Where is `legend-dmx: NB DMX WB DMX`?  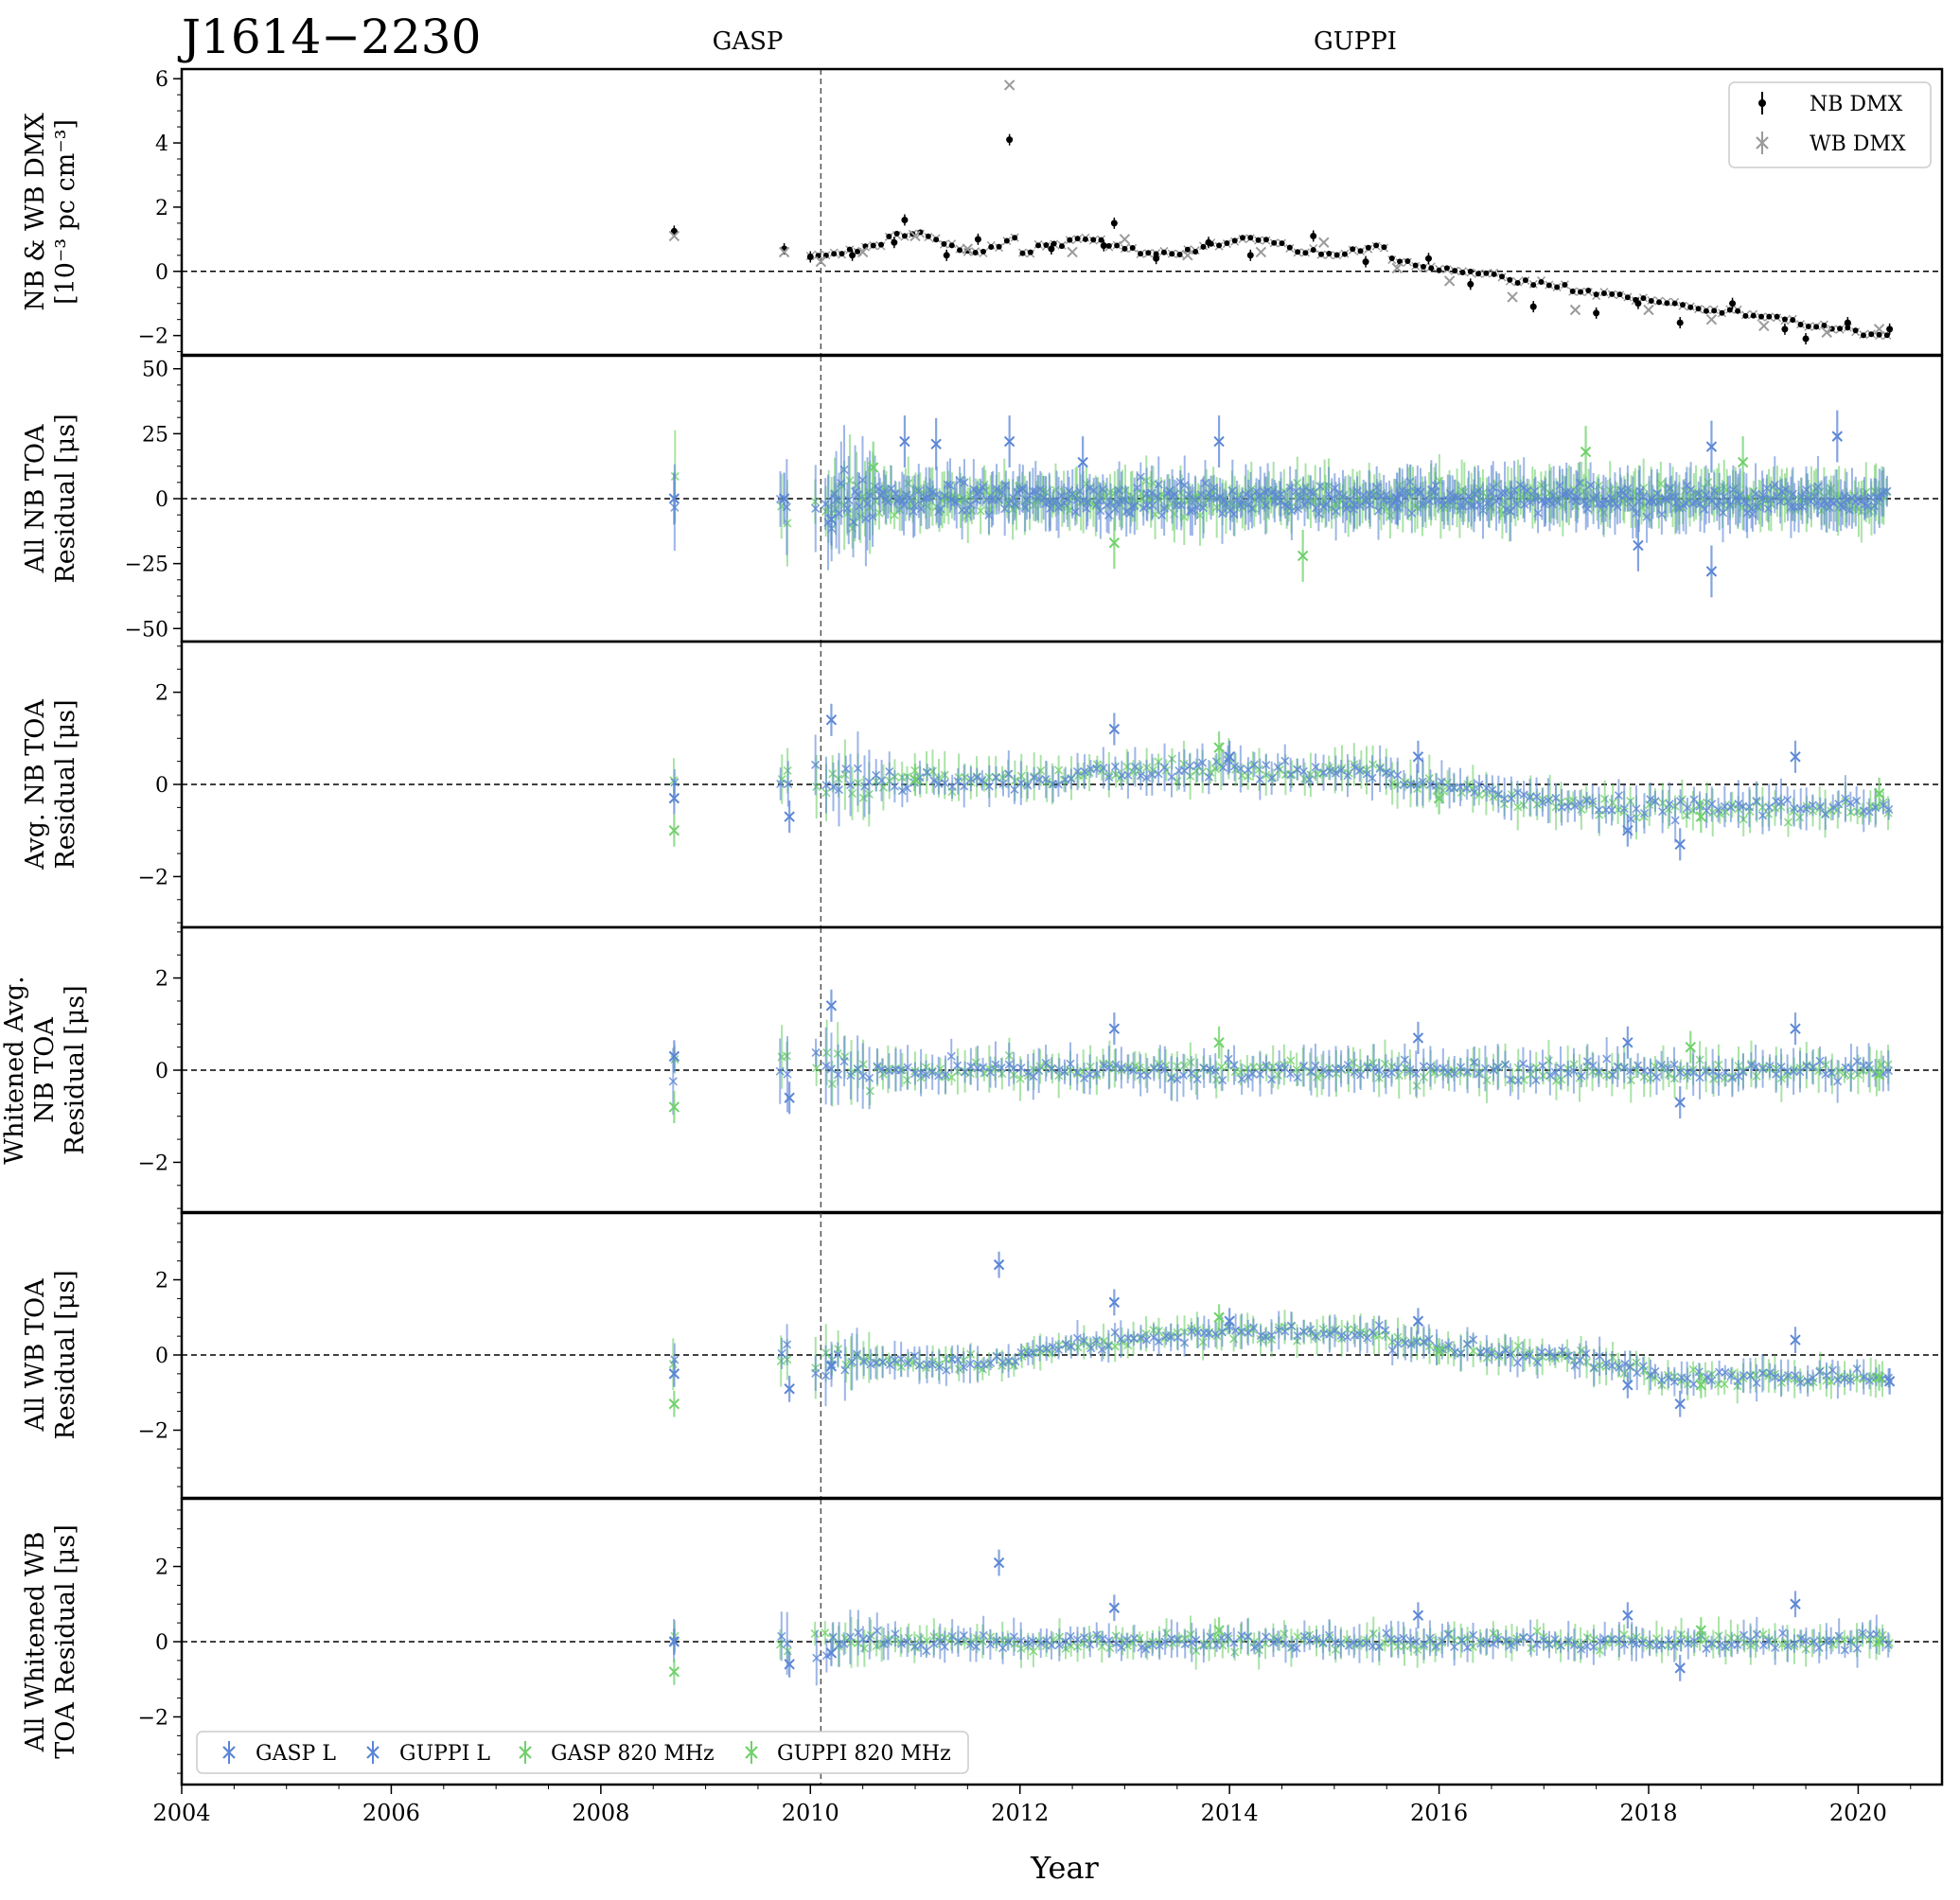
legend-dmx: NB DMX WB DMX is located at coordinates (1830, 124).